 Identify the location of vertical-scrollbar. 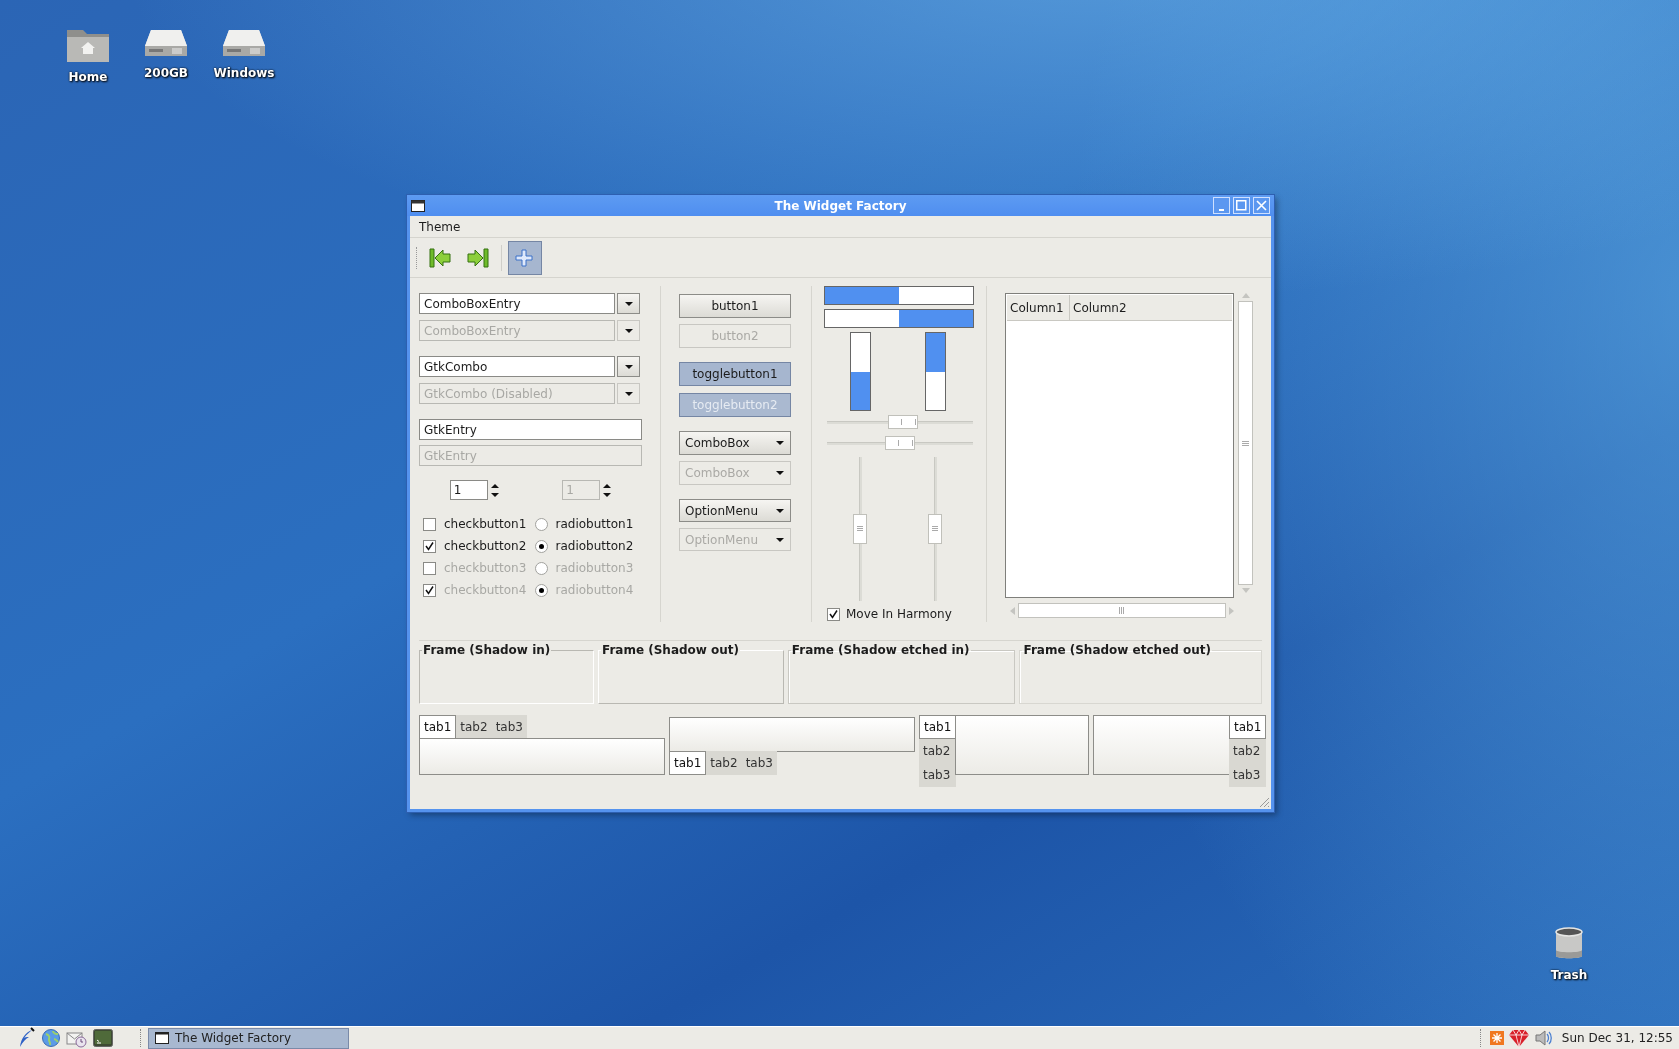
(1245, 443).